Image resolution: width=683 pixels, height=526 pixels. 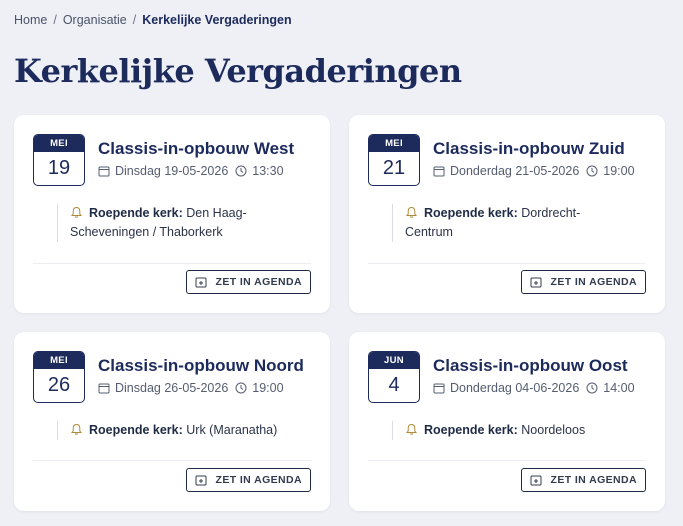 I want to click on page-title: Kerkelijke Vergaderingen, so click(x=238, y=71).